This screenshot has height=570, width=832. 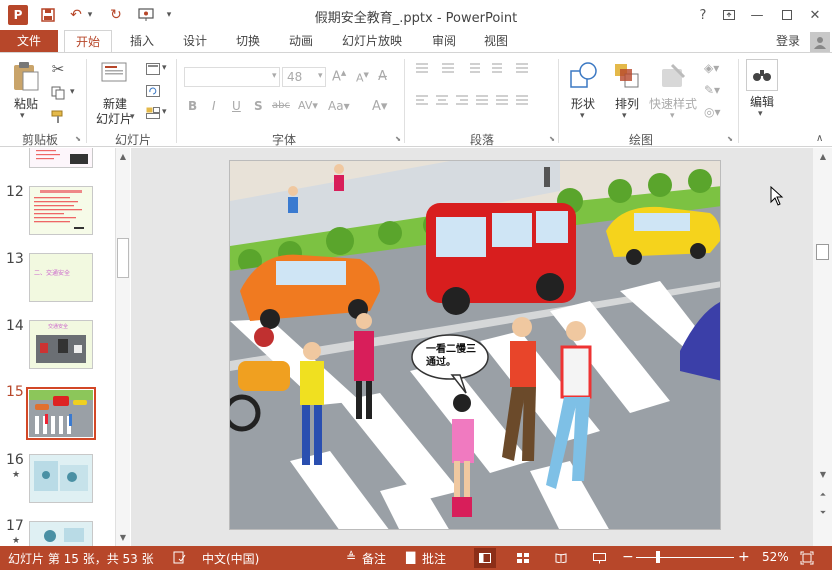 I want to click on quick-styles-dropdown-icon: ▾, so click(x=672, y=116).